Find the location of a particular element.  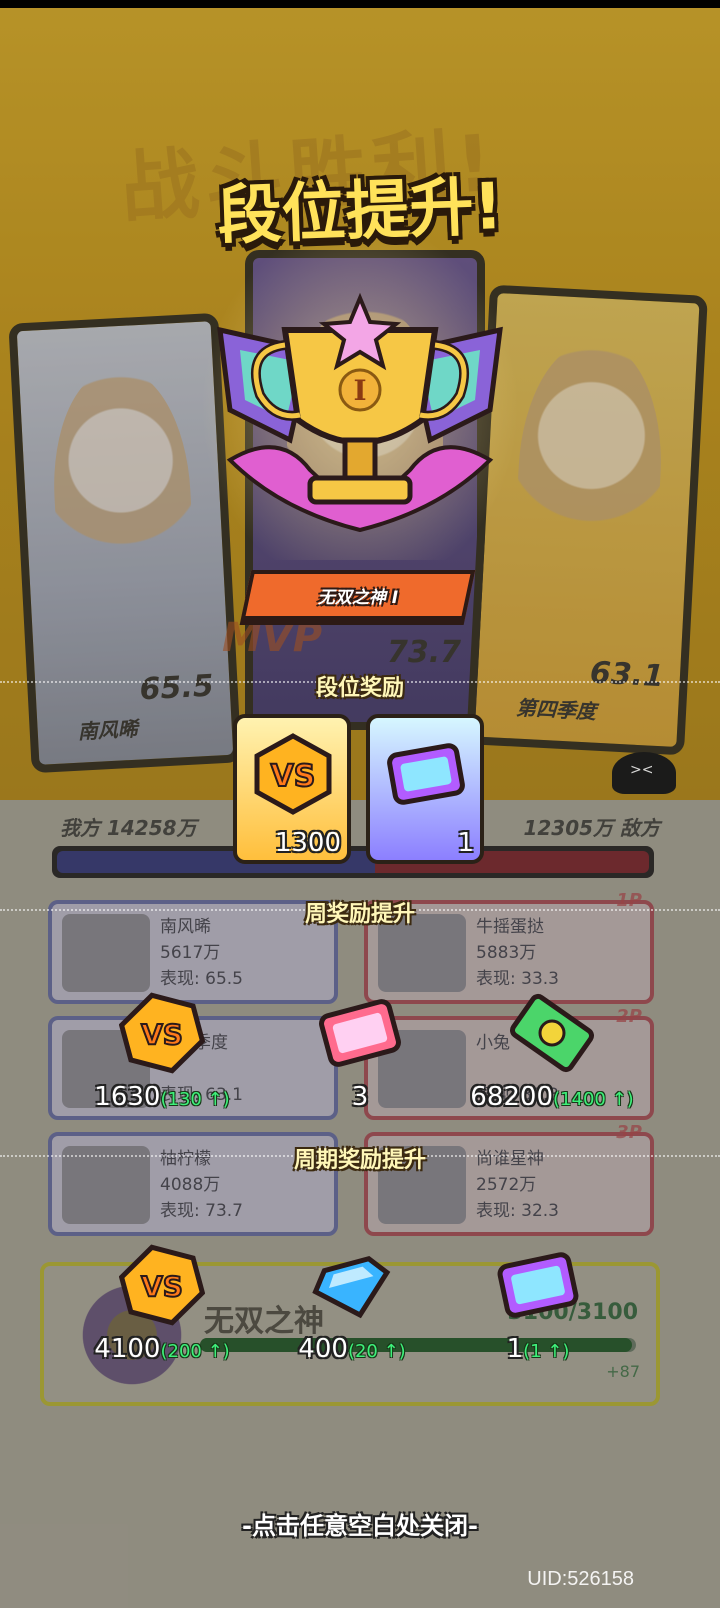

period-reward-vs-coin: VS 4100(200 ↑) is located at coordinates (162, 1312).